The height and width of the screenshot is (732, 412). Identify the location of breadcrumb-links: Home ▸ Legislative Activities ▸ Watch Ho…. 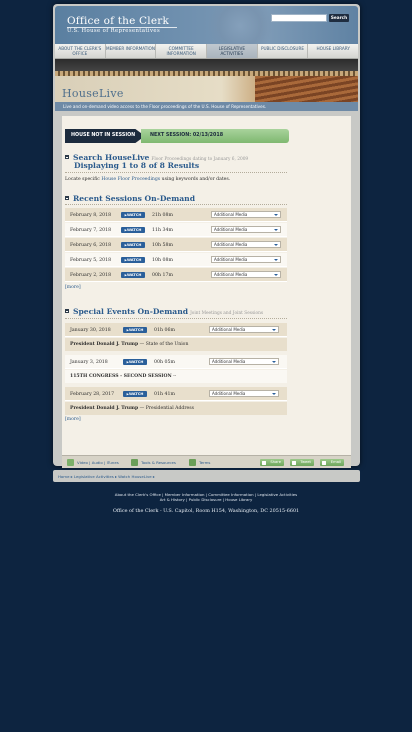
(106, 476).